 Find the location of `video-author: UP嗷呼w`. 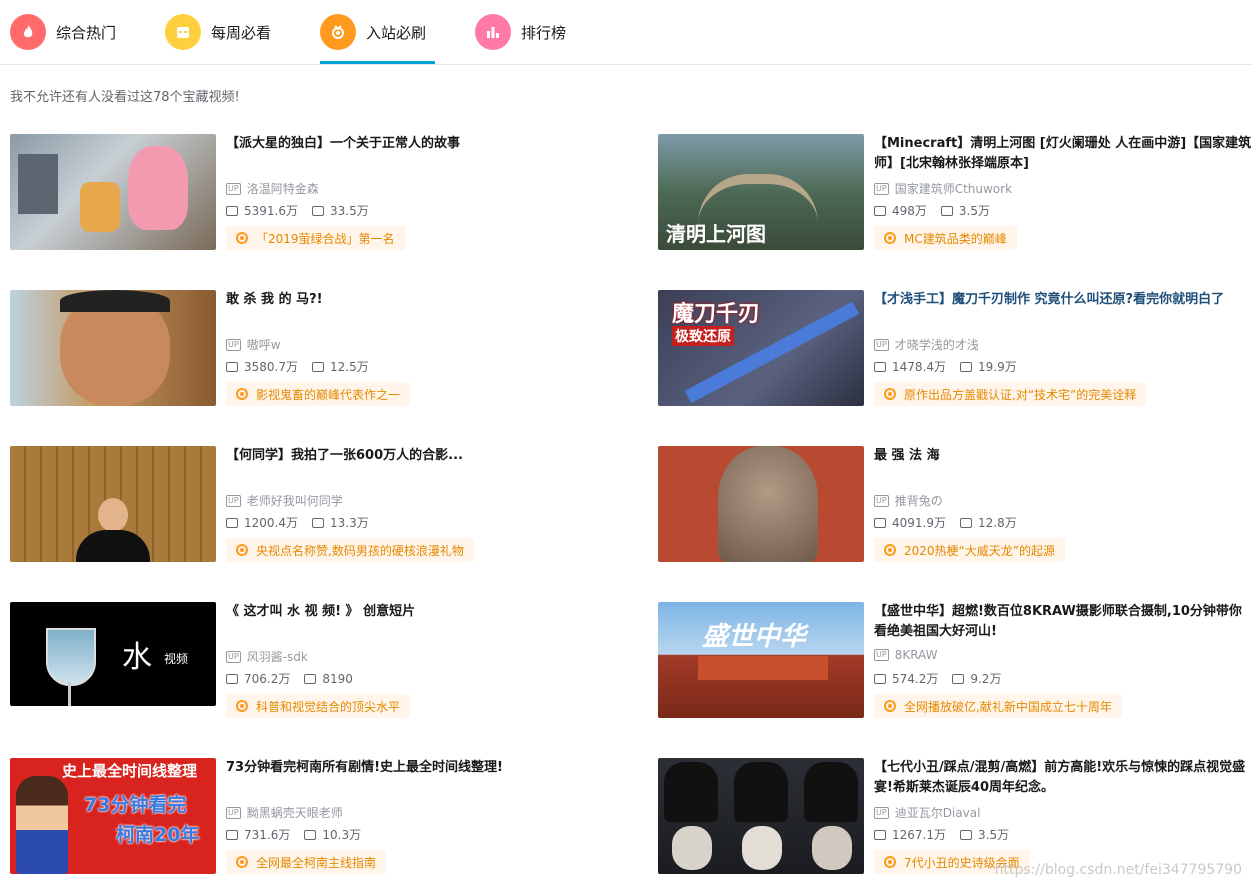

video-author: UP嗷呼w is located at coordinates (253, 344).